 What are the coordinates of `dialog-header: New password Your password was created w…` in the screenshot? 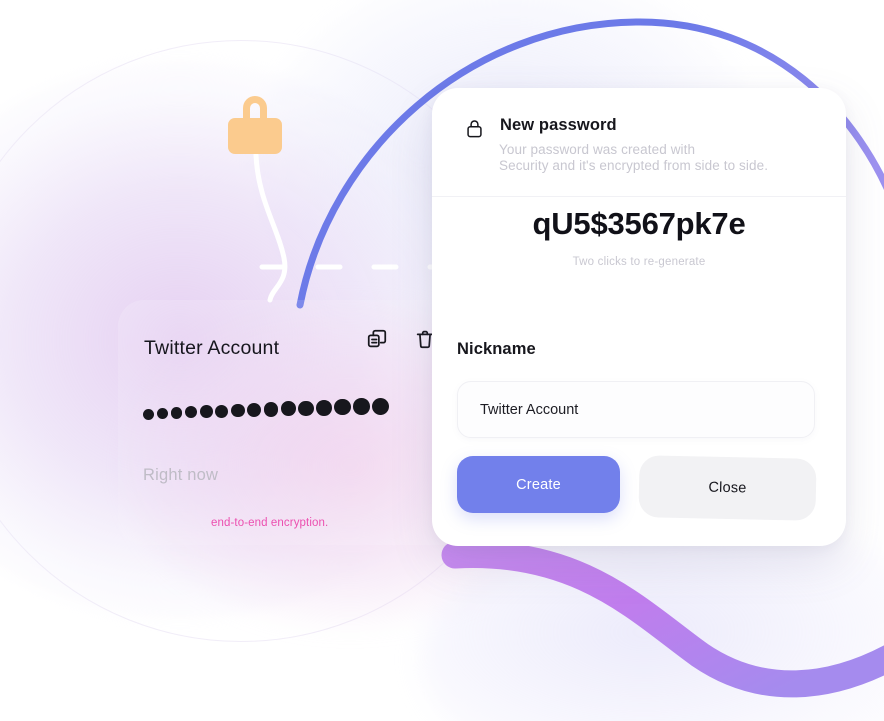 It's located at (639, 142).